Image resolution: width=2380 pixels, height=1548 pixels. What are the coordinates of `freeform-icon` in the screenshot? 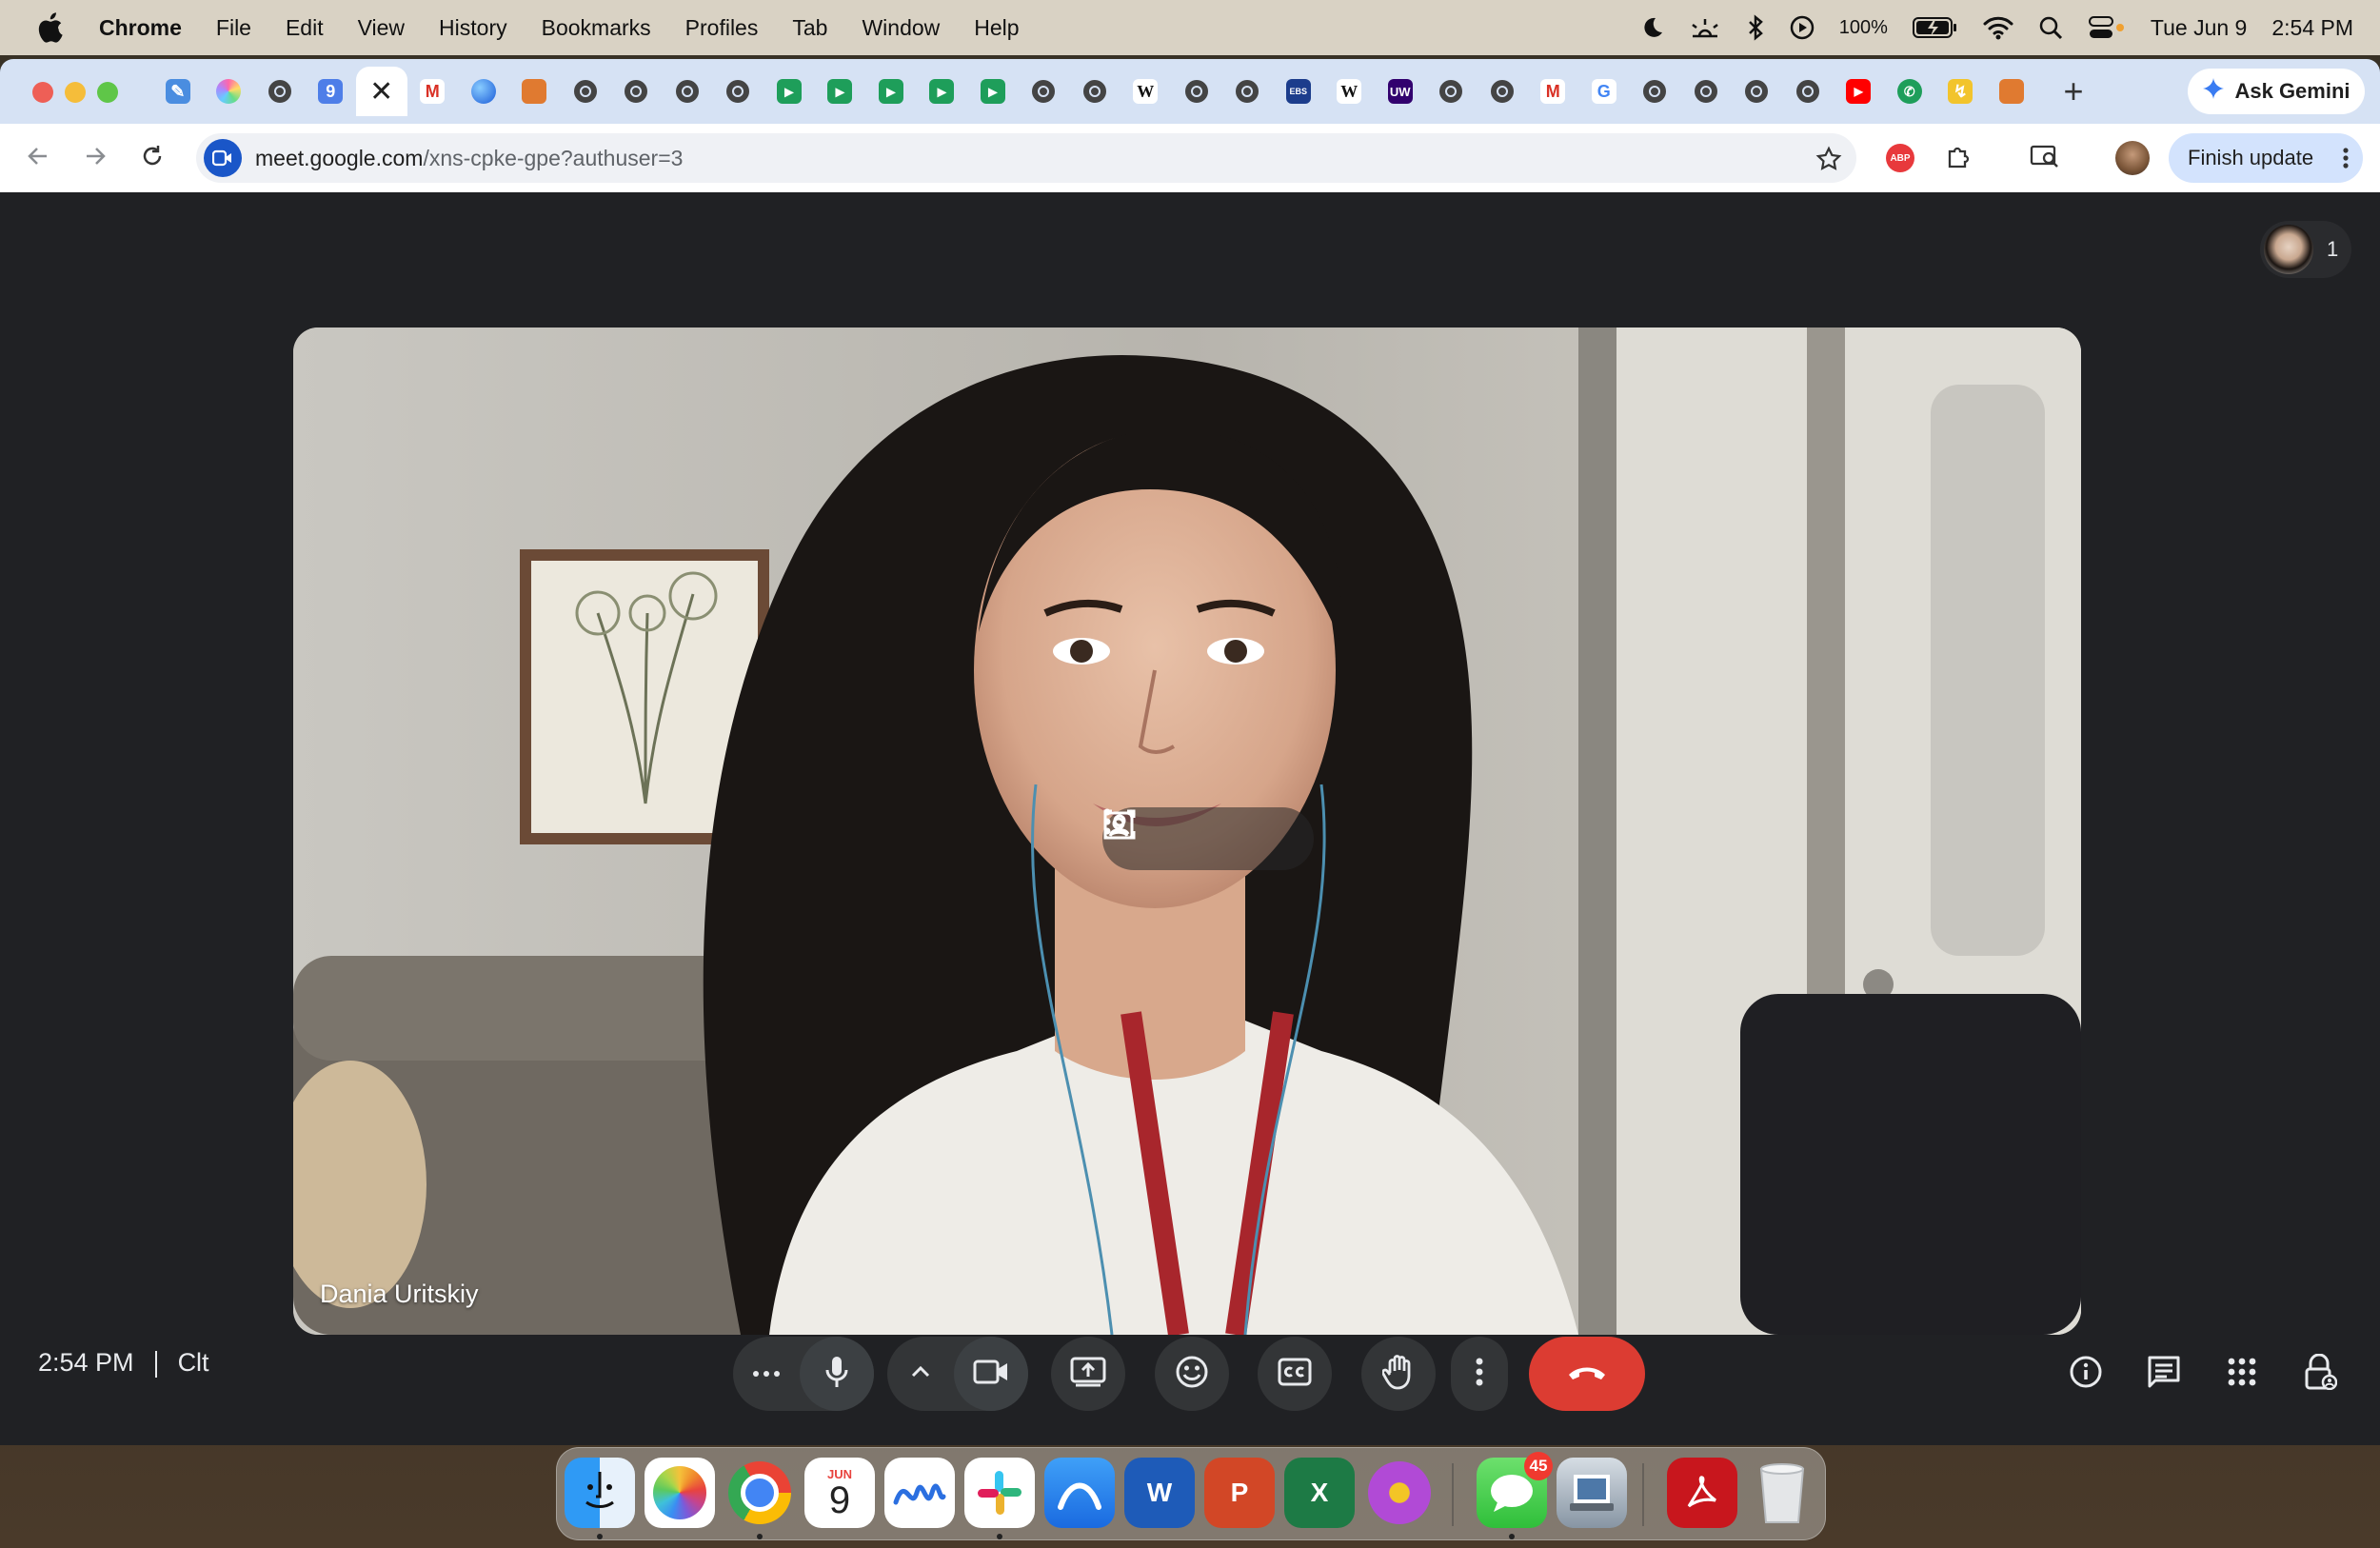 It's located at (919, 1493).